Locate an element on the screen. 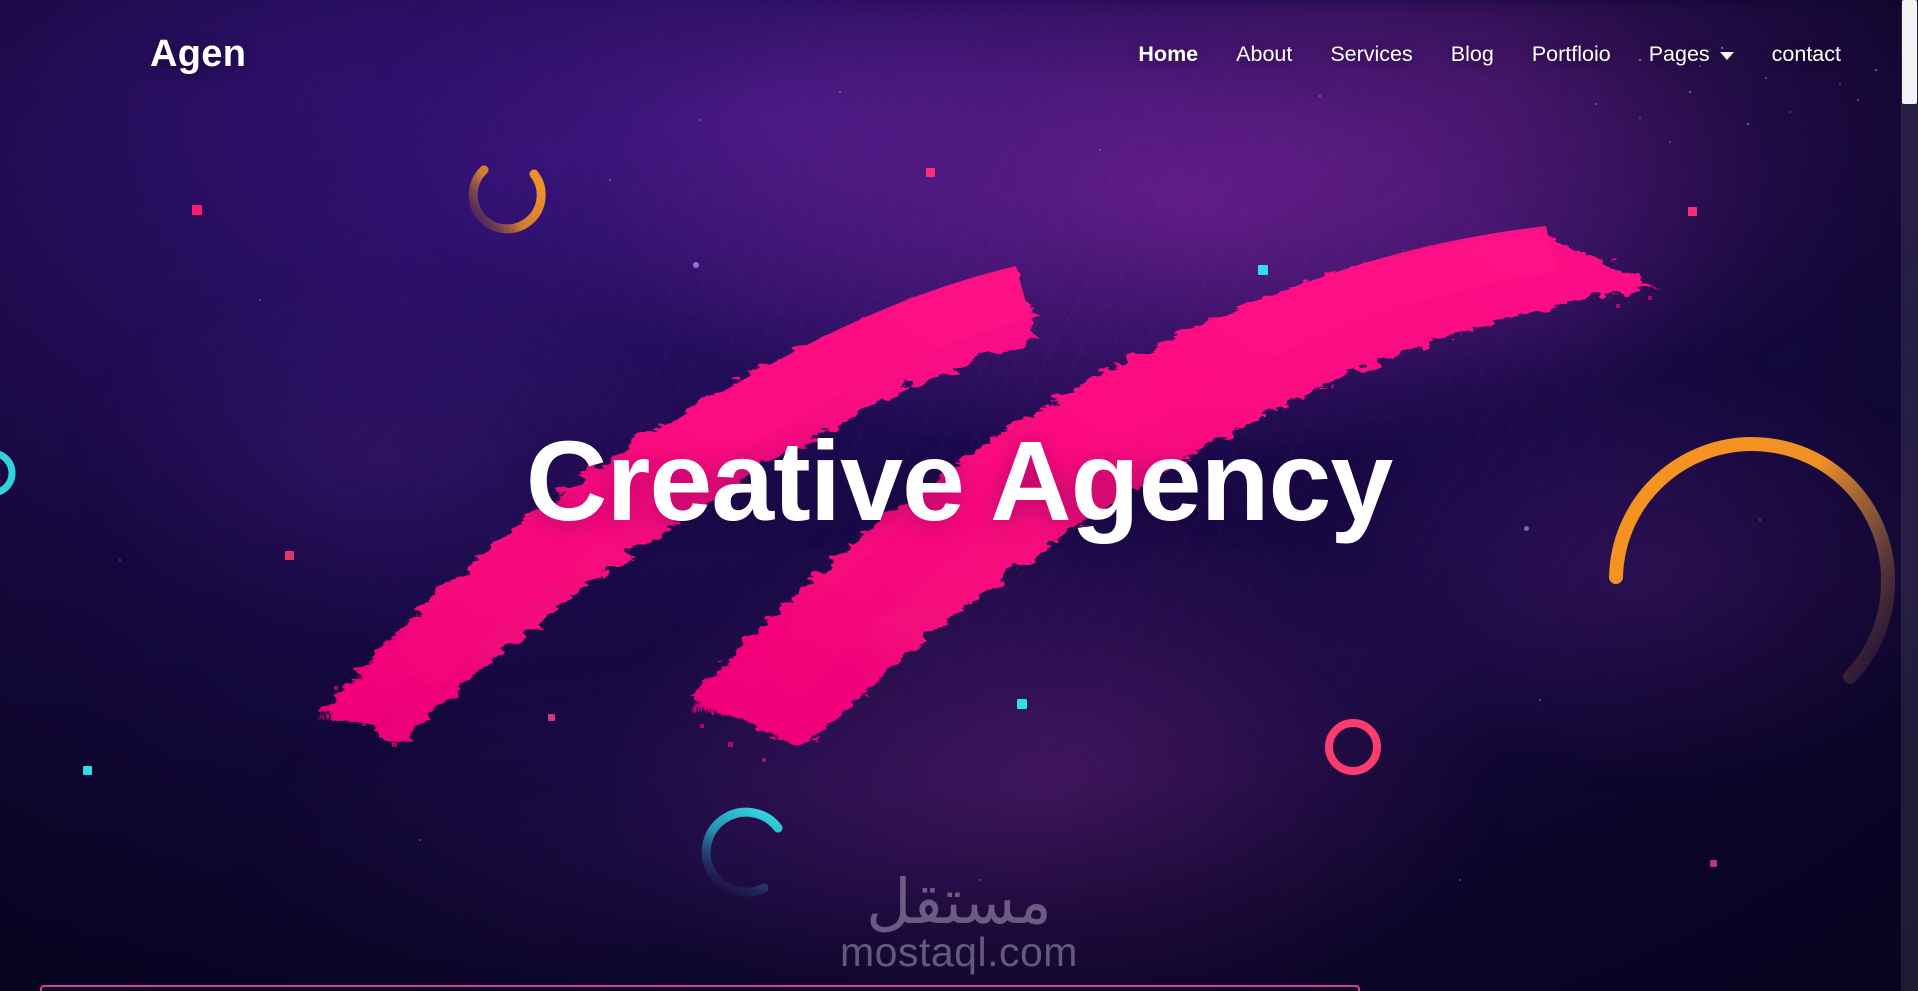 Image resolution: width=1918 pixels, height=991 pixels. nav-link-pages: Pages is located at coordinates (1691, 54).